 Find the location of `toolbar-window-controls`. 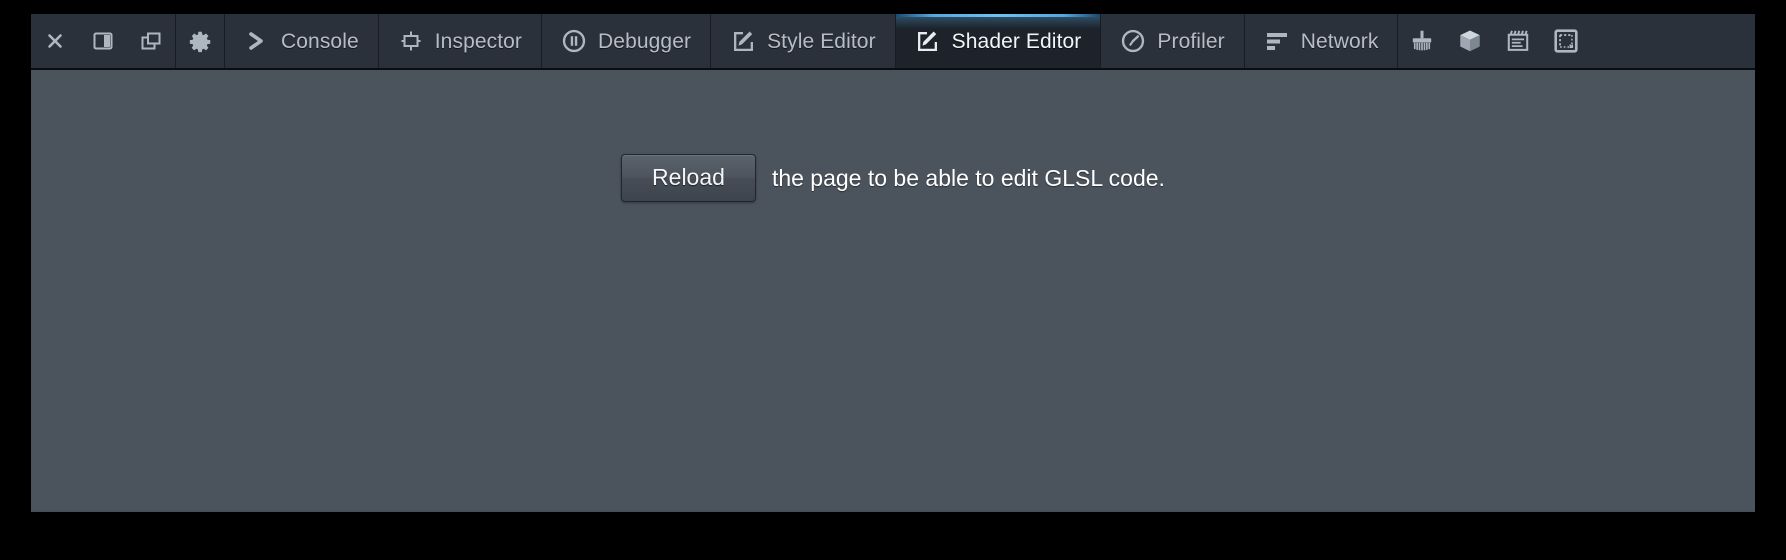

toolbar-window-controls is located at coordinates (103, 41).